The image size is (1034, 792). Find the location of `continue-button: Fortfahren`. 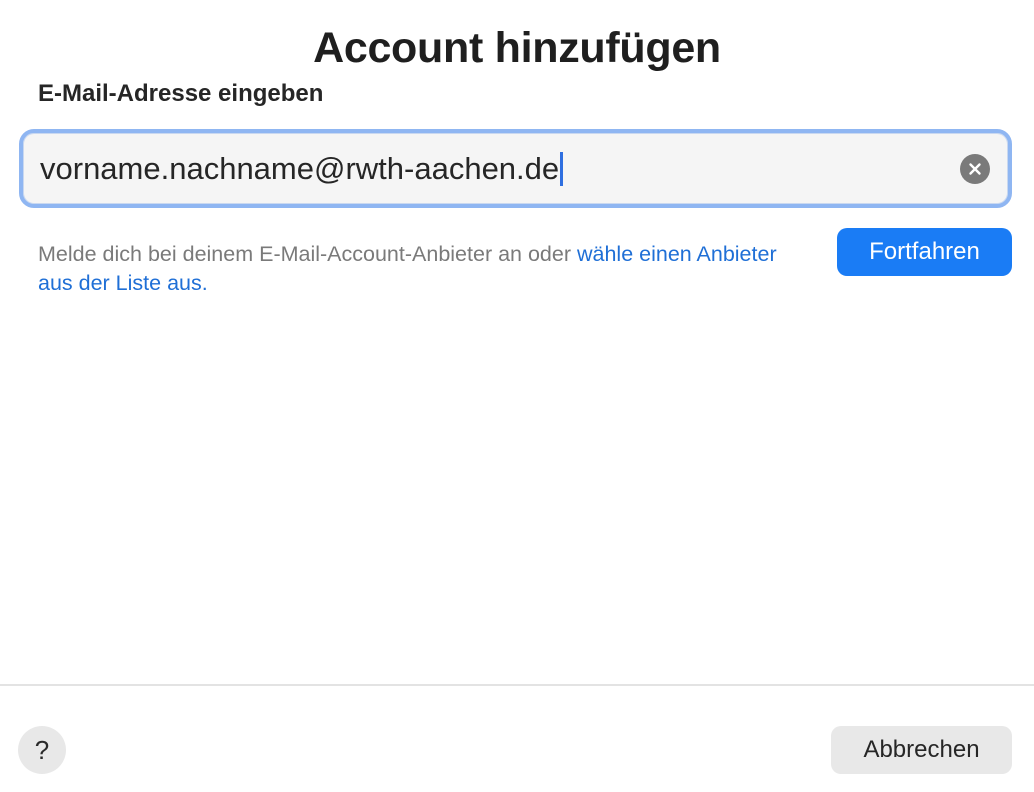

continue-button: Fortfahren is located at coordinates (924, 252).